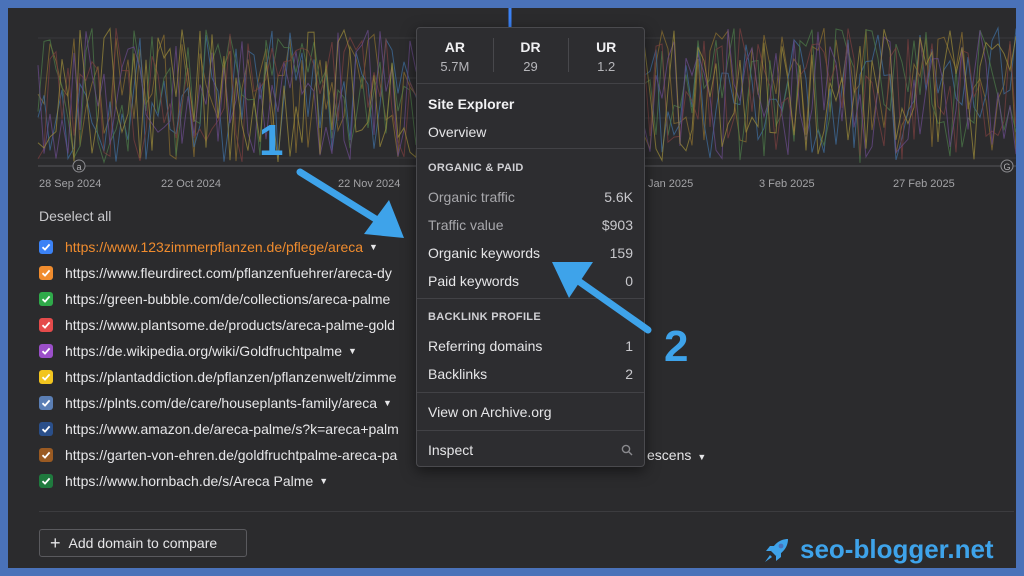 This screenshot has height=576, width=1024. I want to click on organic-keywords-value: 159, so click(621, 253).